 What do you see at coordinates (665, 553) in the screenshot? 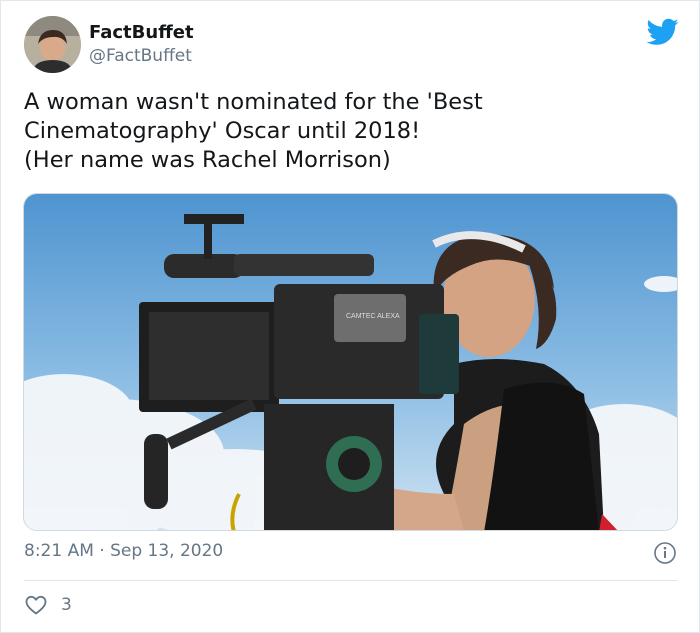
I see `info-icon` at bounding box center [665, 553].